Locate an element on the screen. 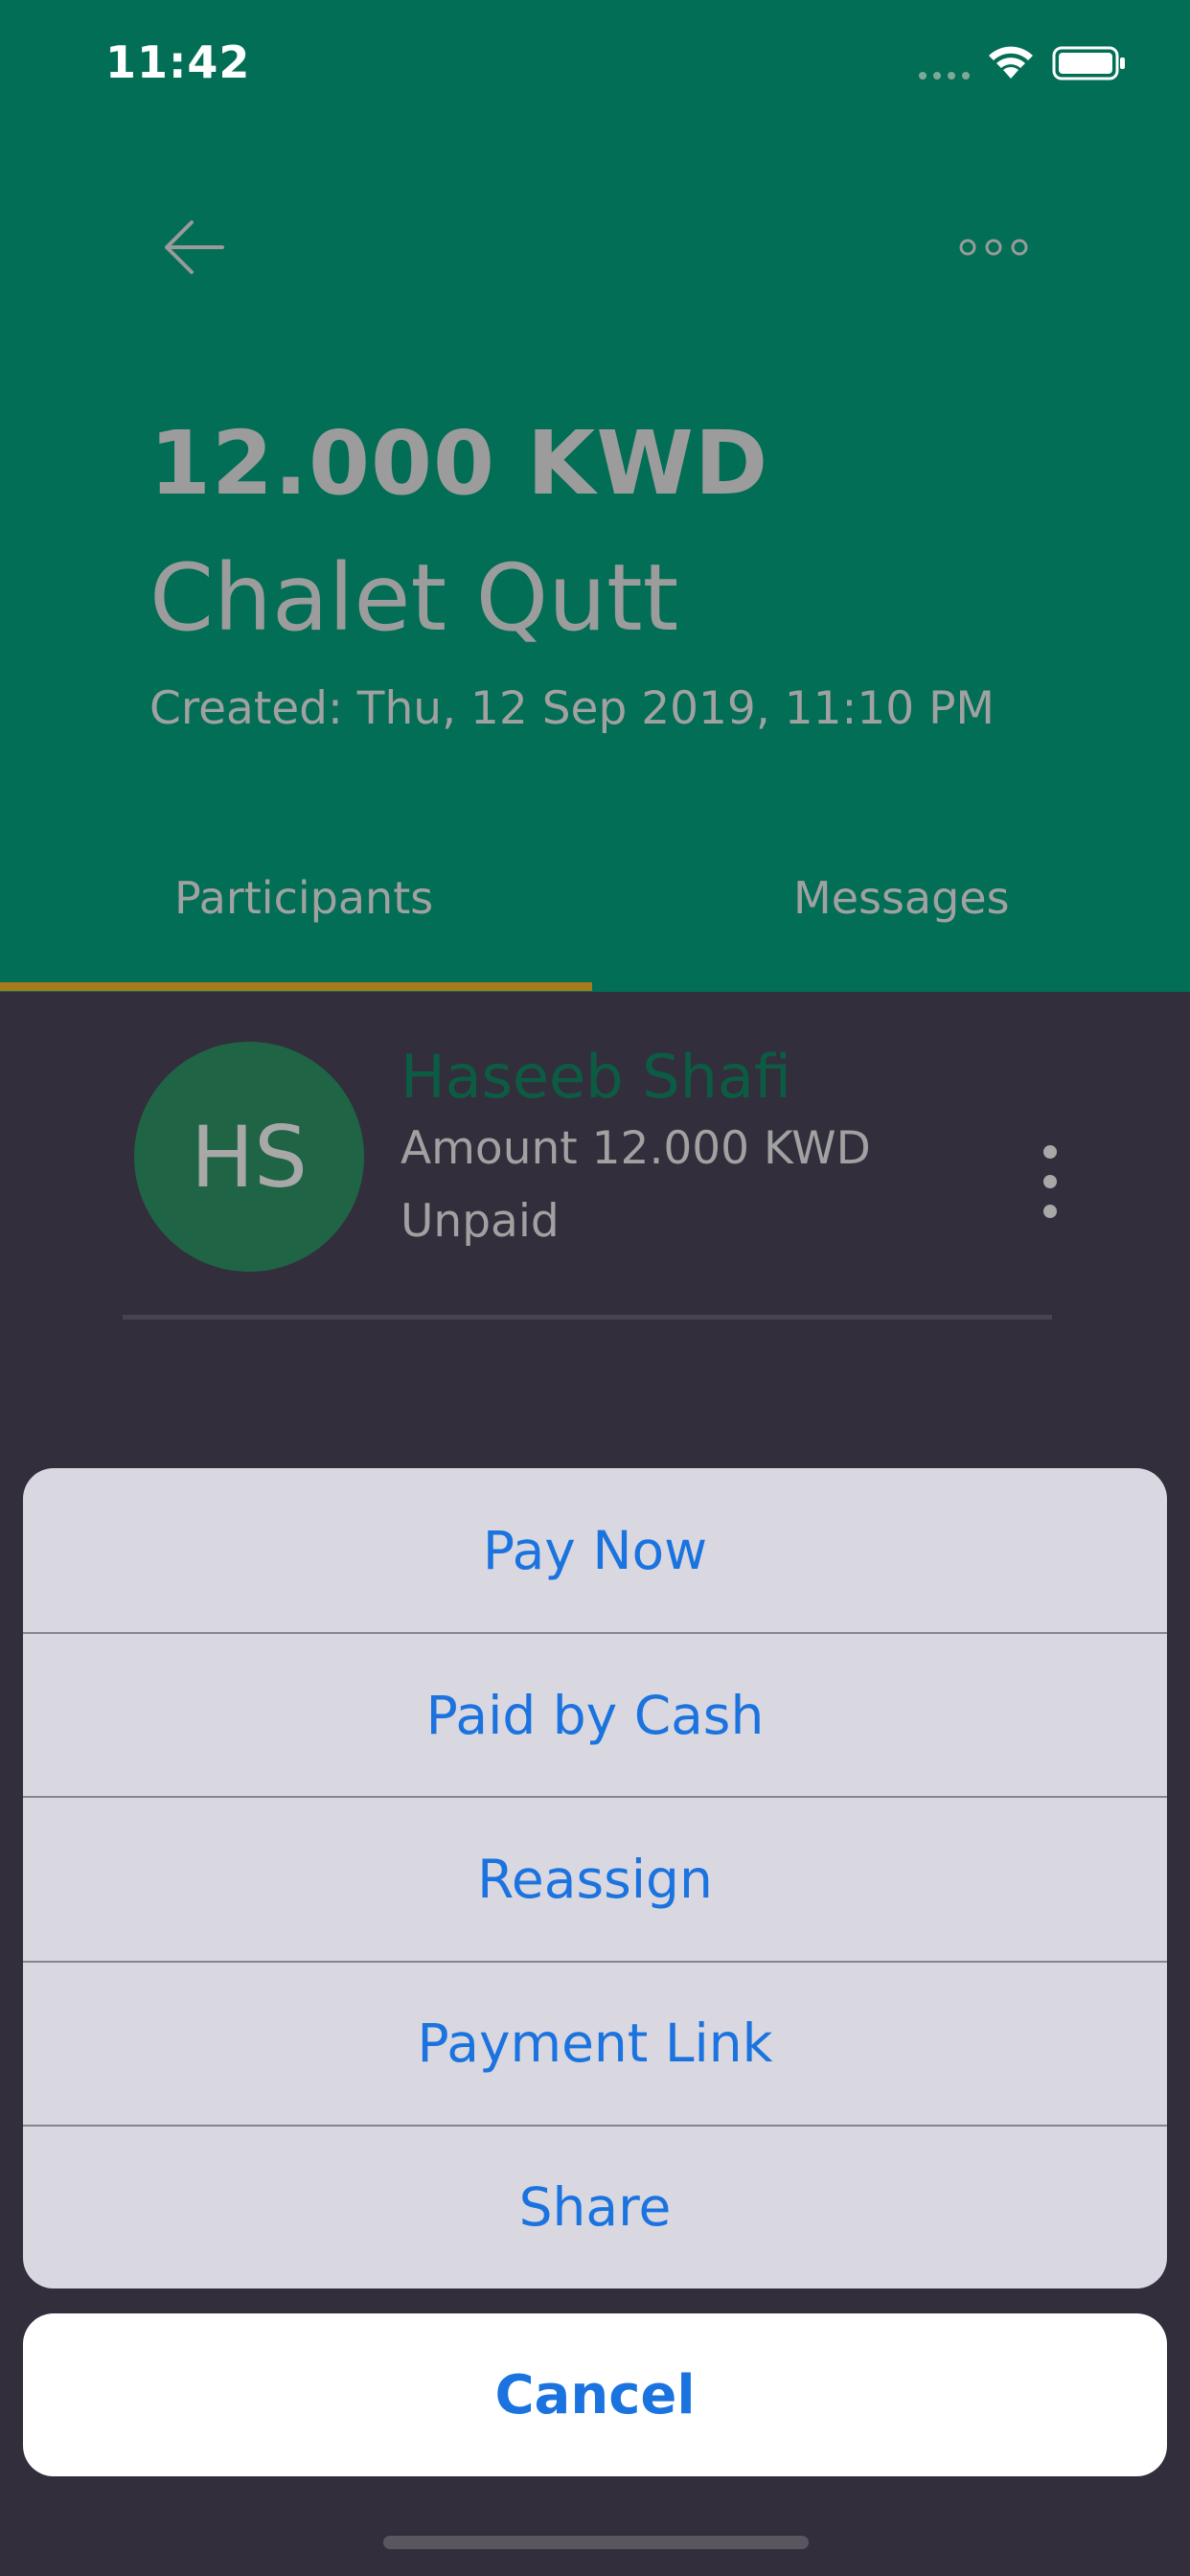 This screenshot has width=1190, height=2576. wifi-icon is located at coordinates (1011, 63).